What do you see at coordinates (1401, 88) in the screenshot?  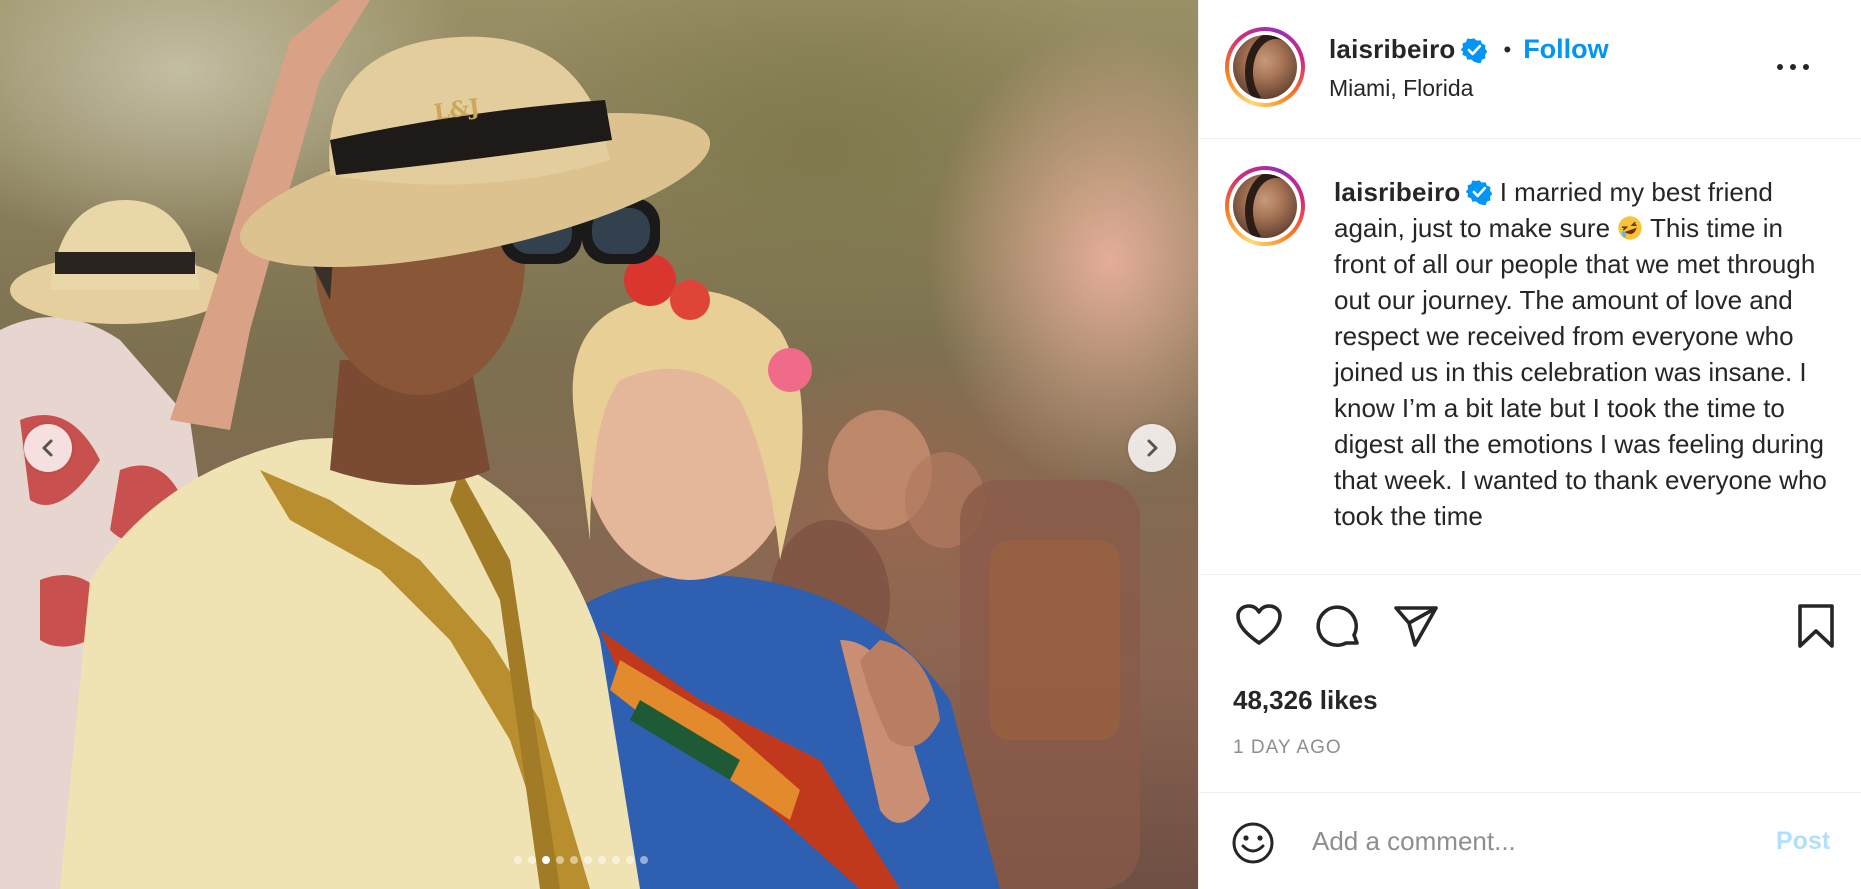 I see `location-link: Miami, Florida` at bounding box center [1401, 88].